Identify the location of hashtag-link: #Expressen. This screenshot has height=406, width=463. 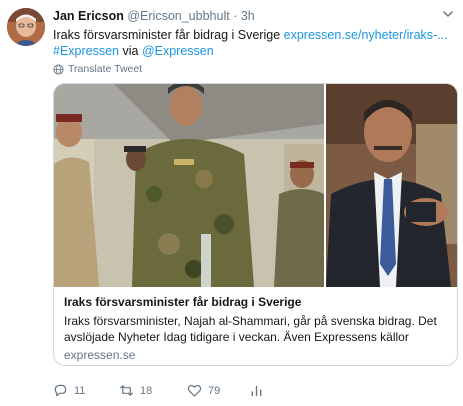
(86, 51).